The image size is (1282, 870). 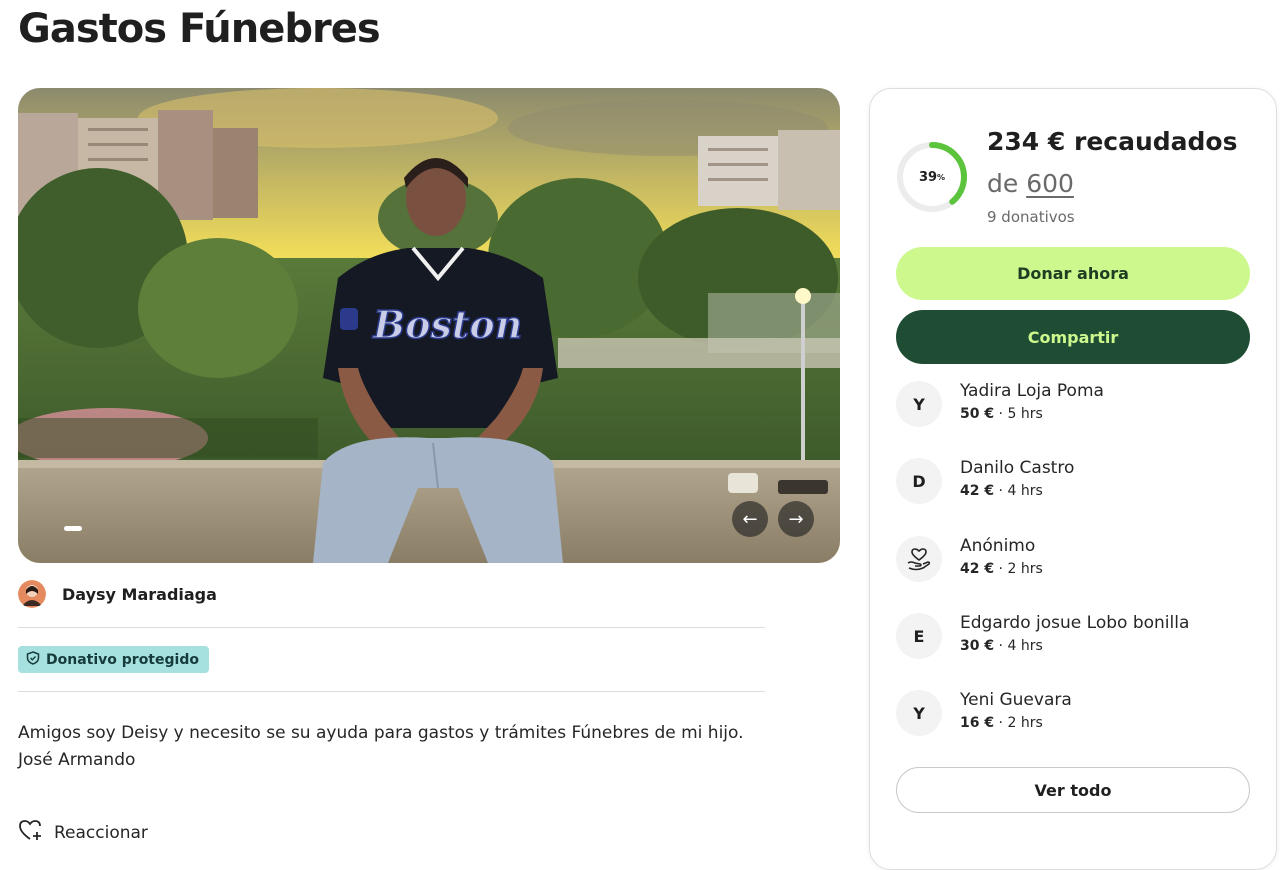 I want to click on organizer: Daysy Maradiaga, so click(x=117, y=594).